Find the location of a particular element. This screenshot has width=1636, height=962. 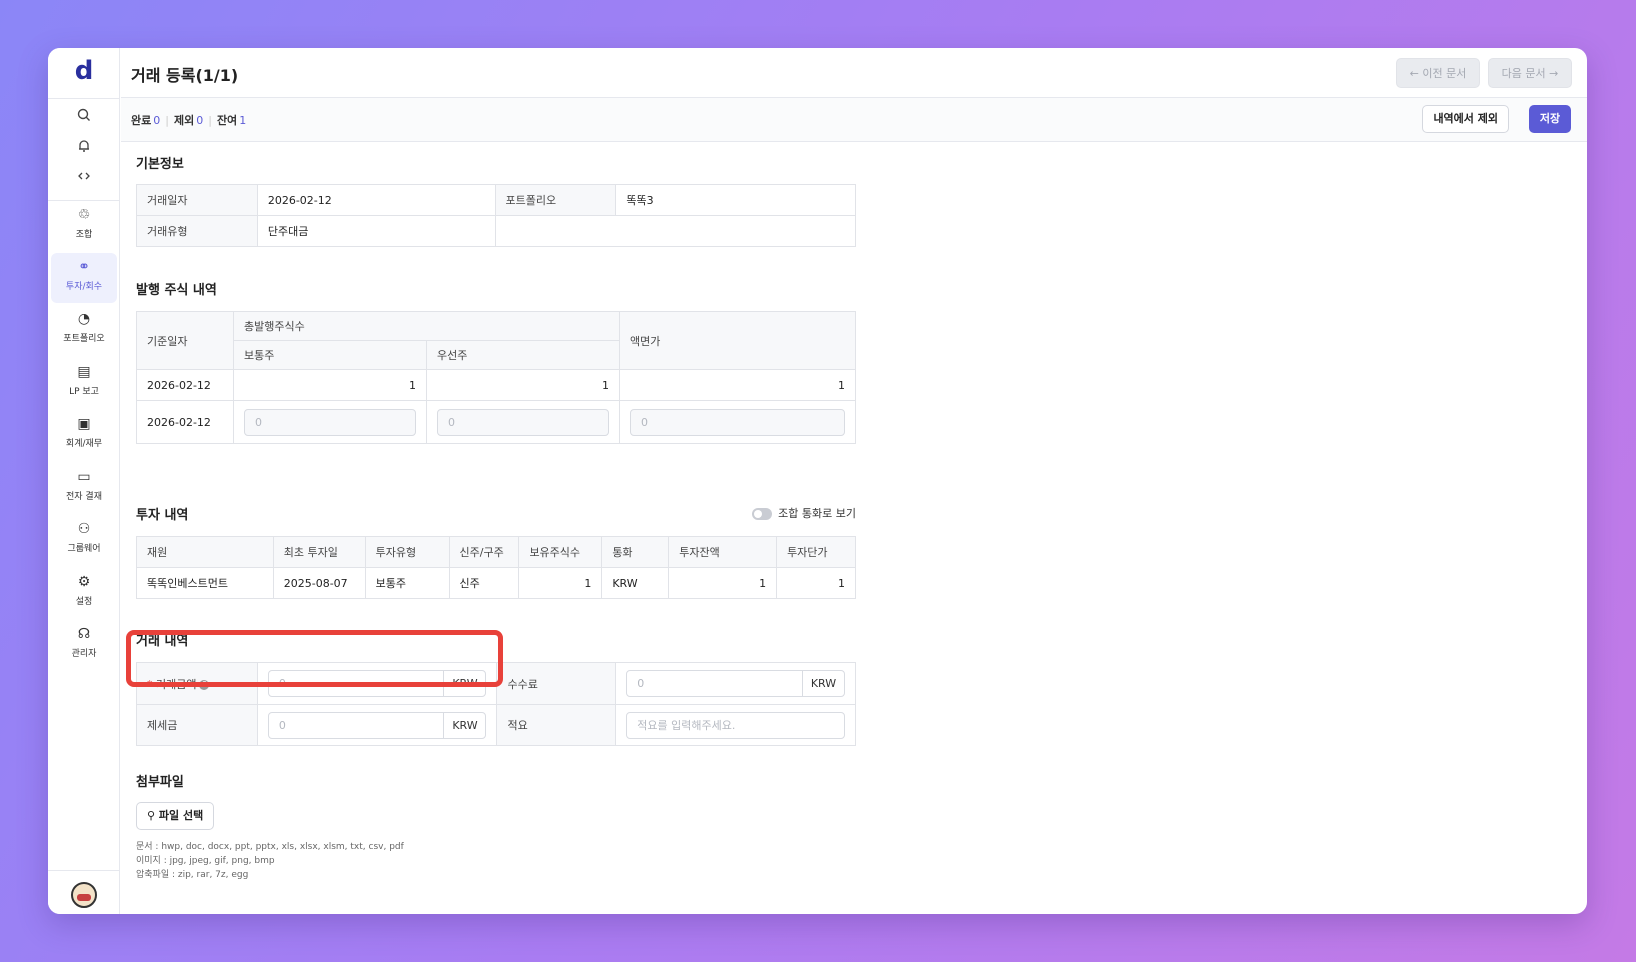

table-cell: 2025-08-07 is located at coordinates (319, 583).